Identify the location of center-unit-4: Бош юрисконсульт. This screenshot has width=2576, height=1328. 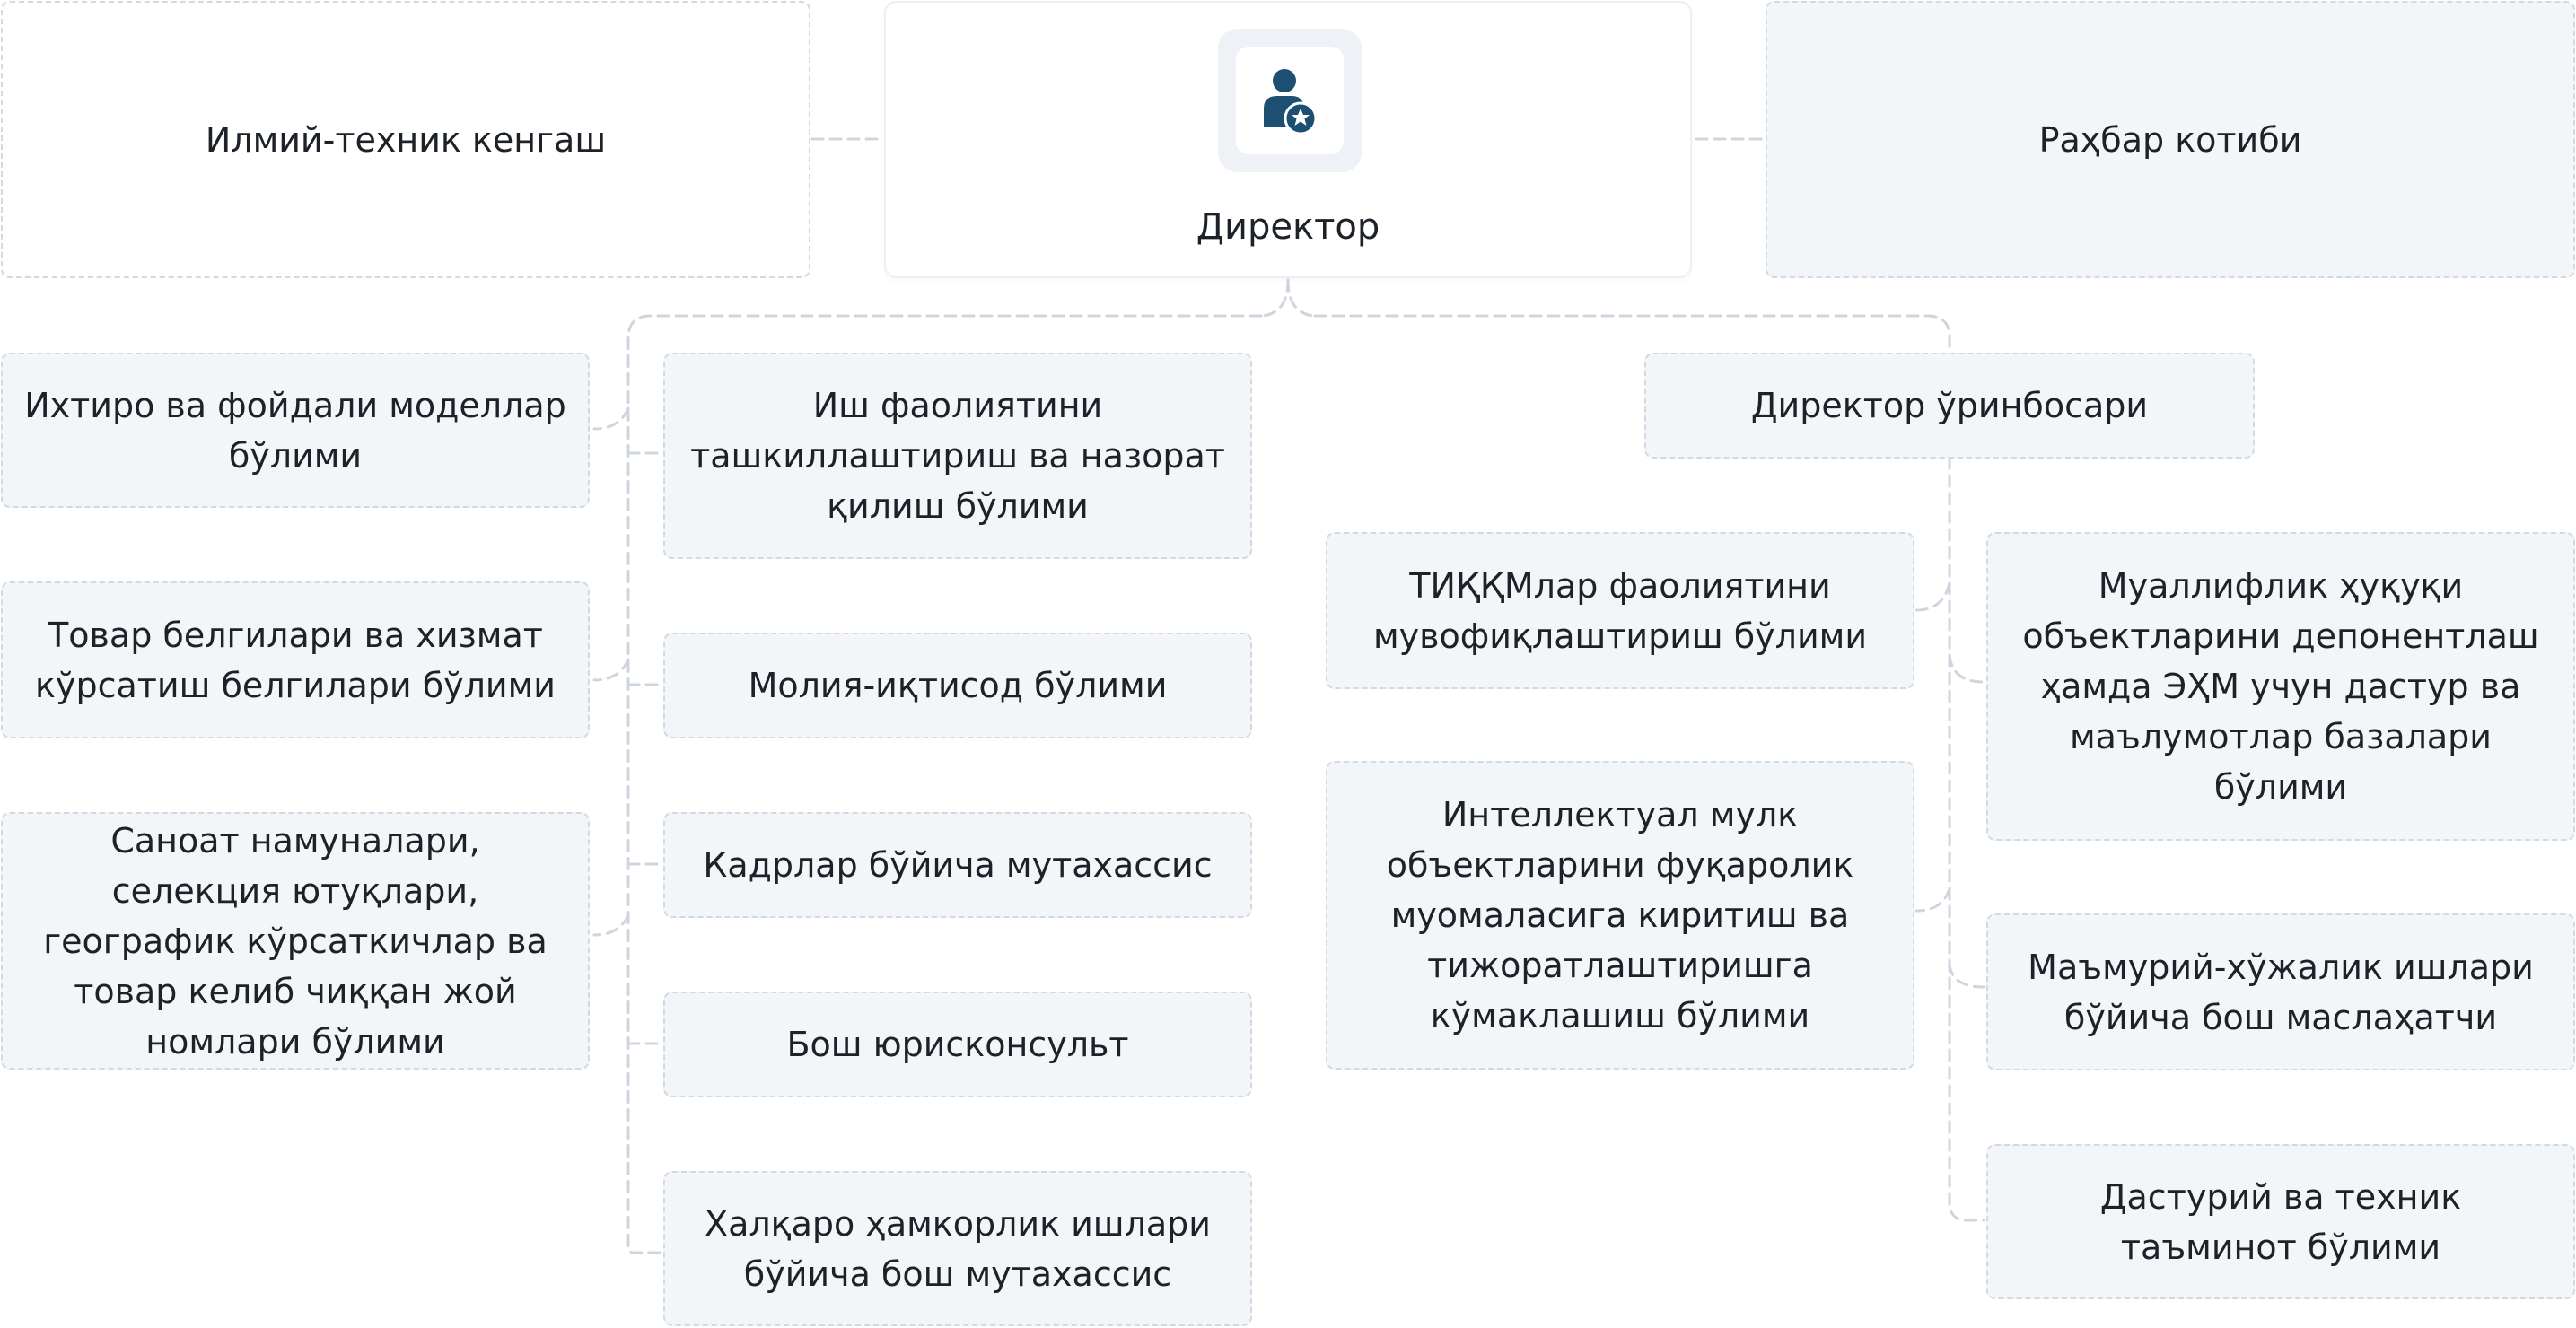
(957, 1045).